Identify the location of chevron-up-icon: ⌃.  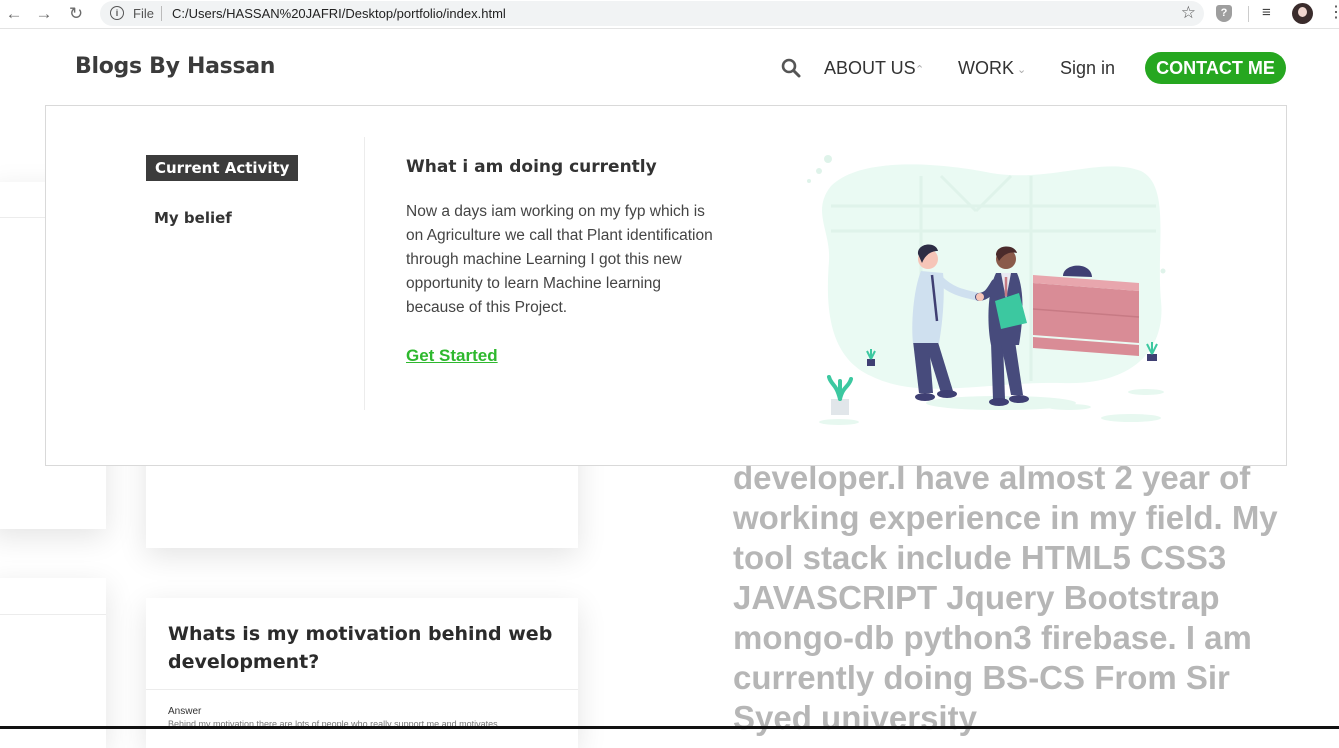
(920, 70).